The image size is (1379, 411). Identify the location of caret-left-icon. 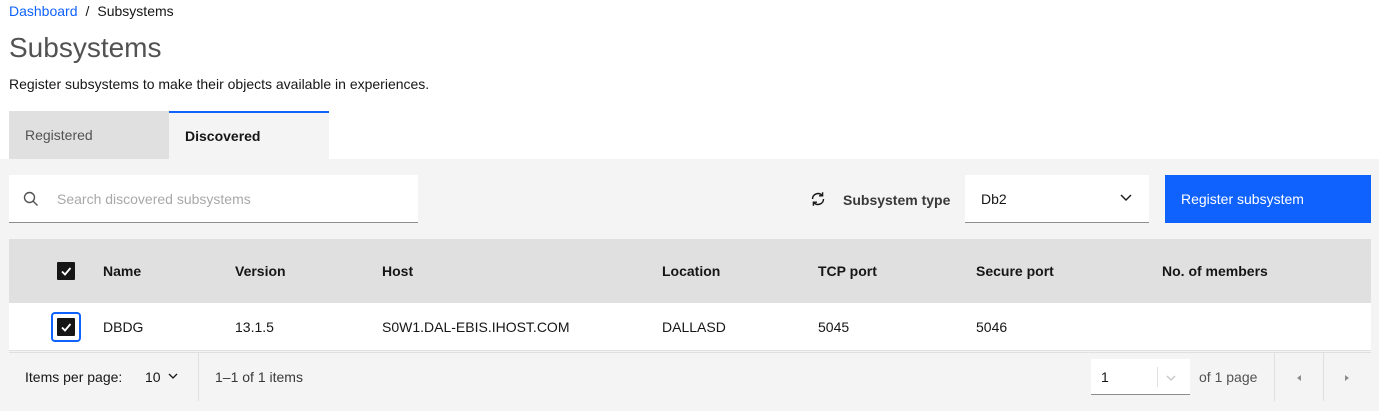
(1299, 377).